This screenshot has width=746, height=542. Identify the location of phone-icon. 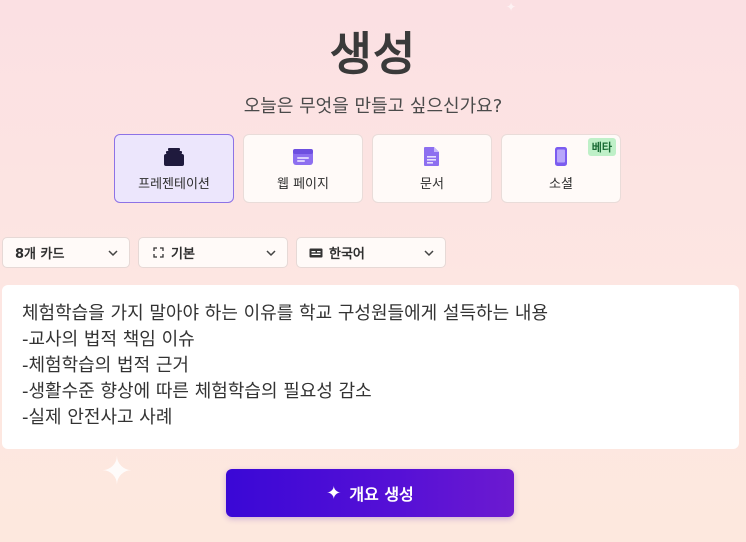
(561, 157).